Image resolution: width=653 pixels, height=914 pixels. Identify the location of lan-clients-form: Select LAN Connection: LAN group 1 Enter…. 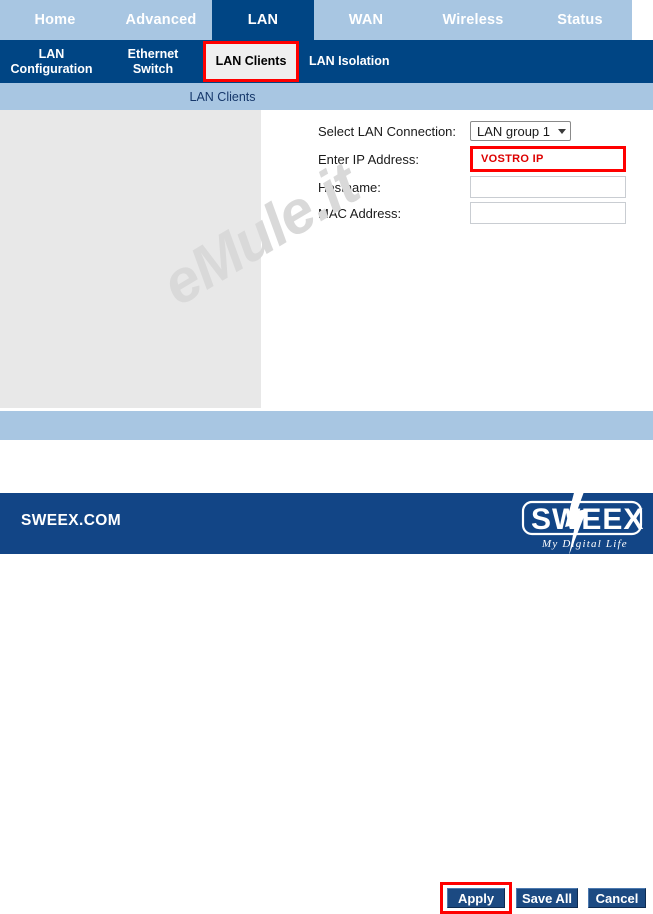
(478, 172).